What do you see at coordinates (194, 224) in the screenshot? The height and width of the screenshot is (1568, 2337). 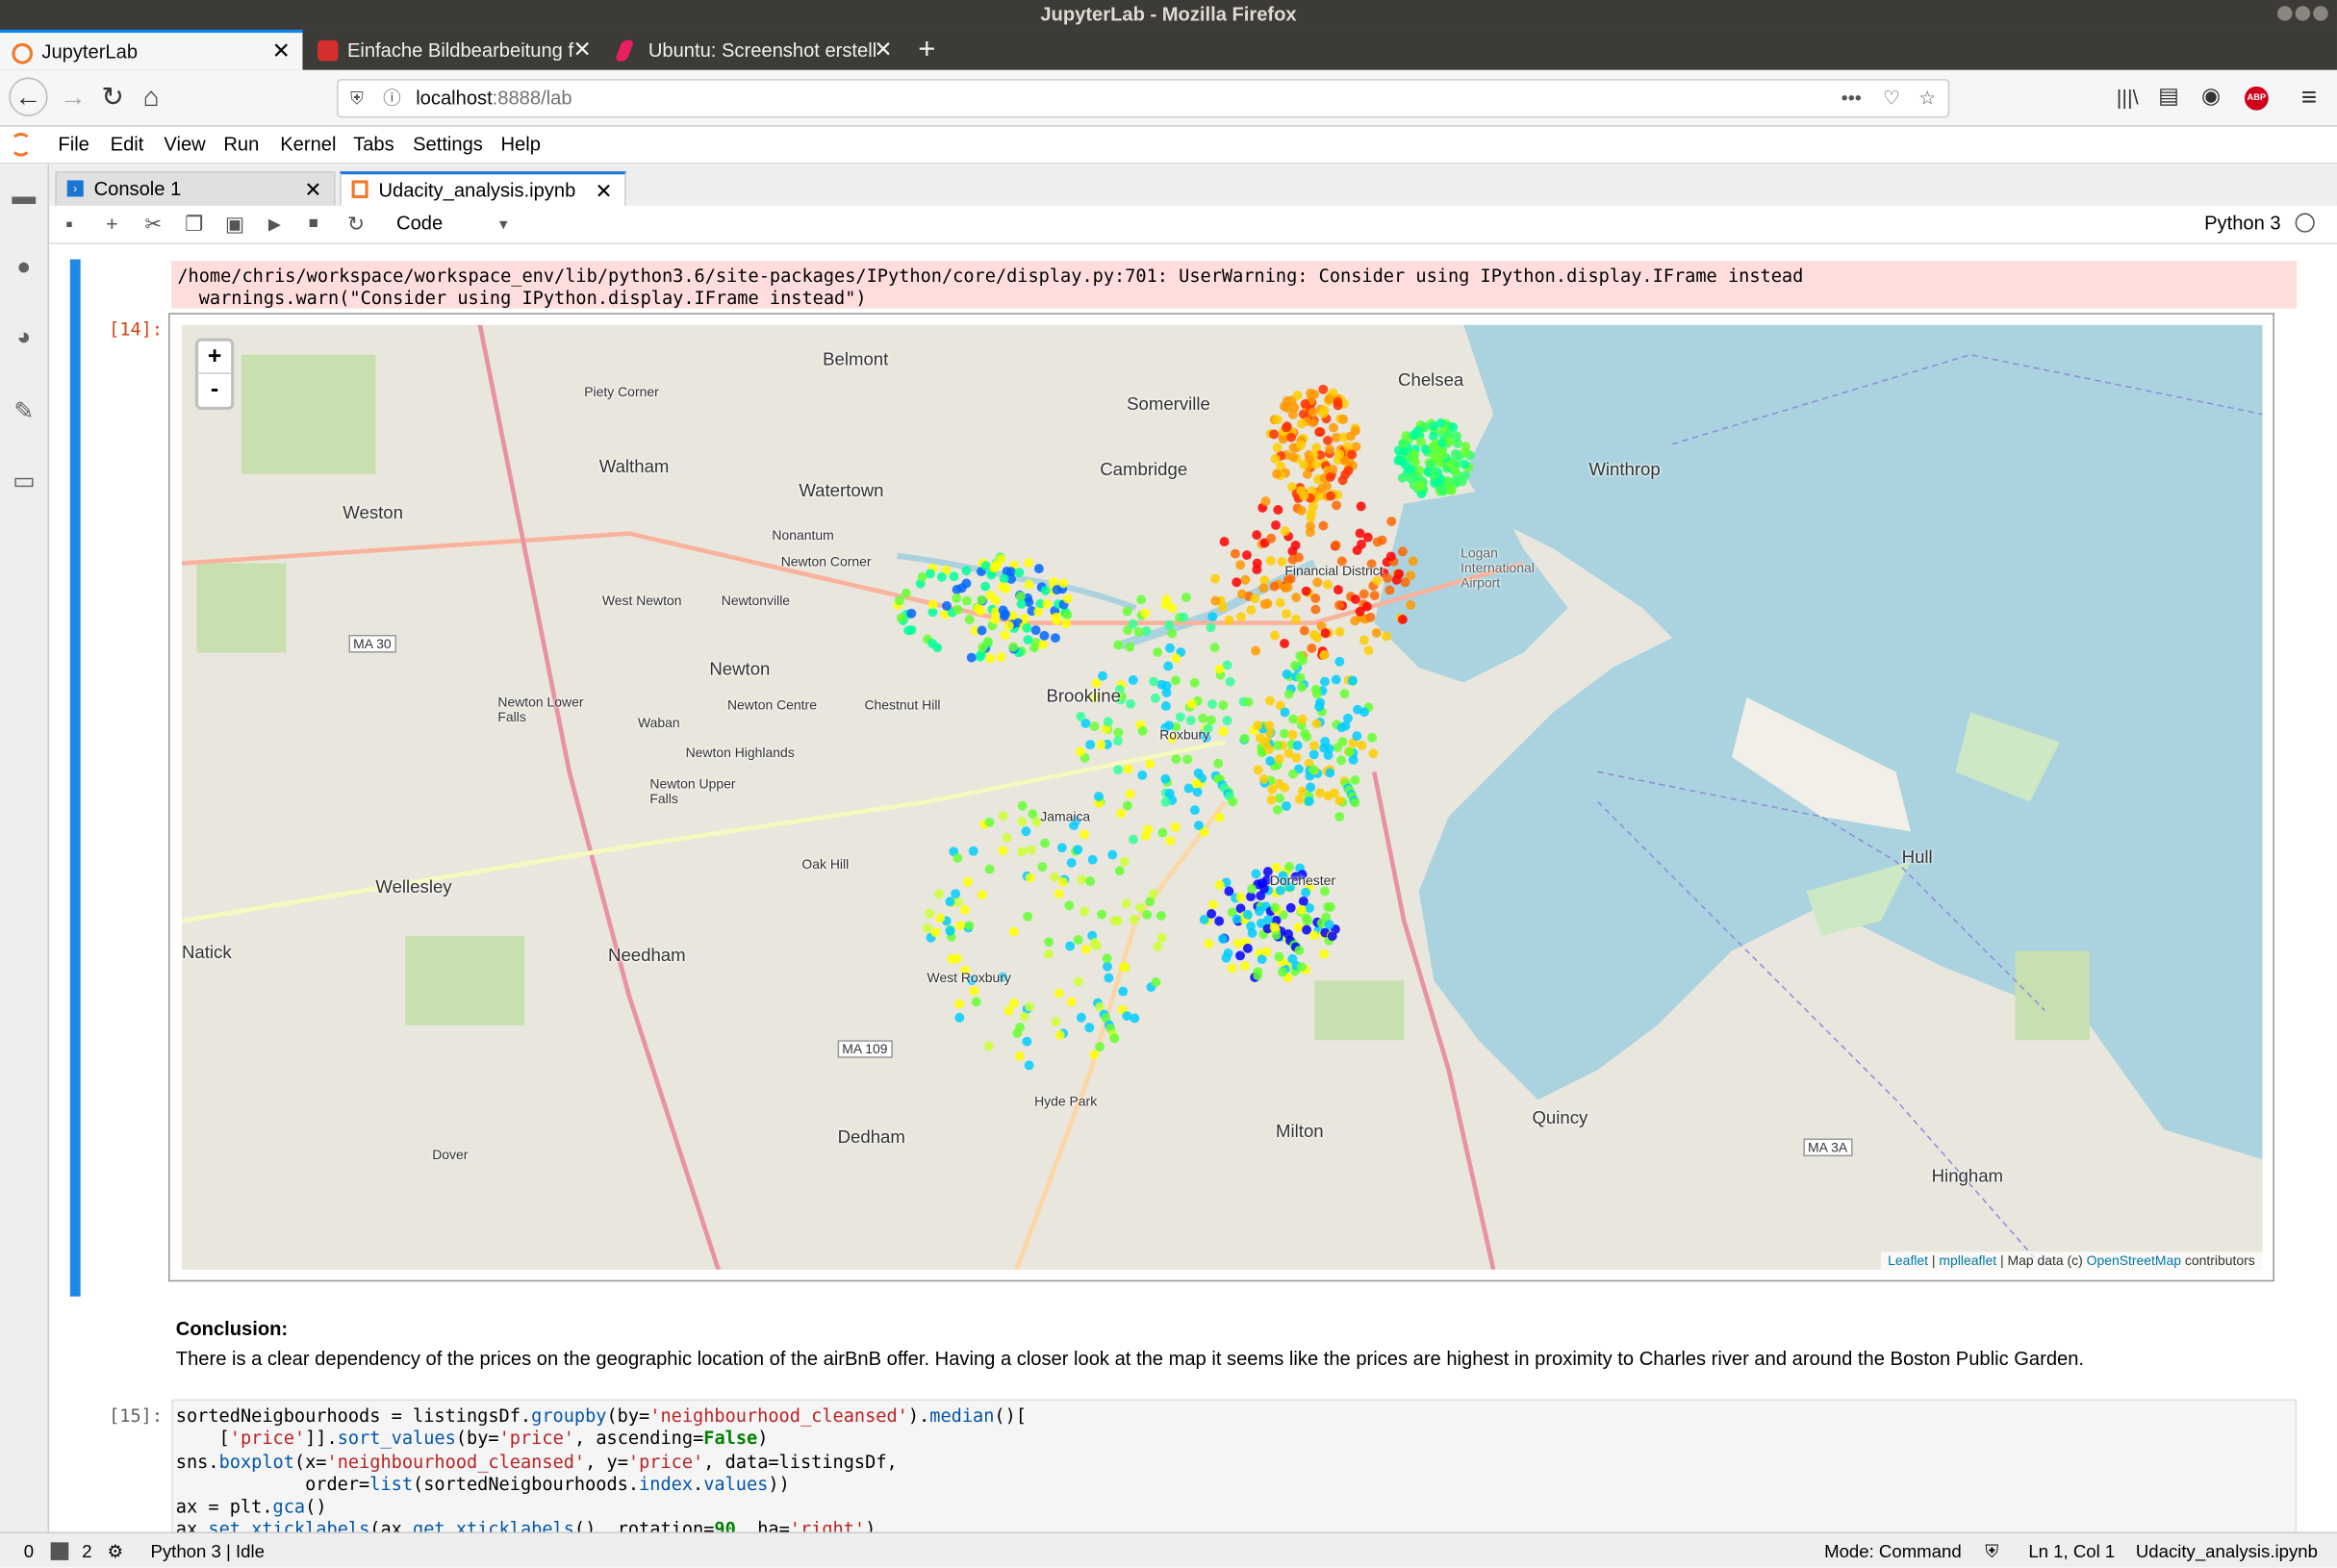 I see `copy-icon: ❐` at bounding box center [194, 224].